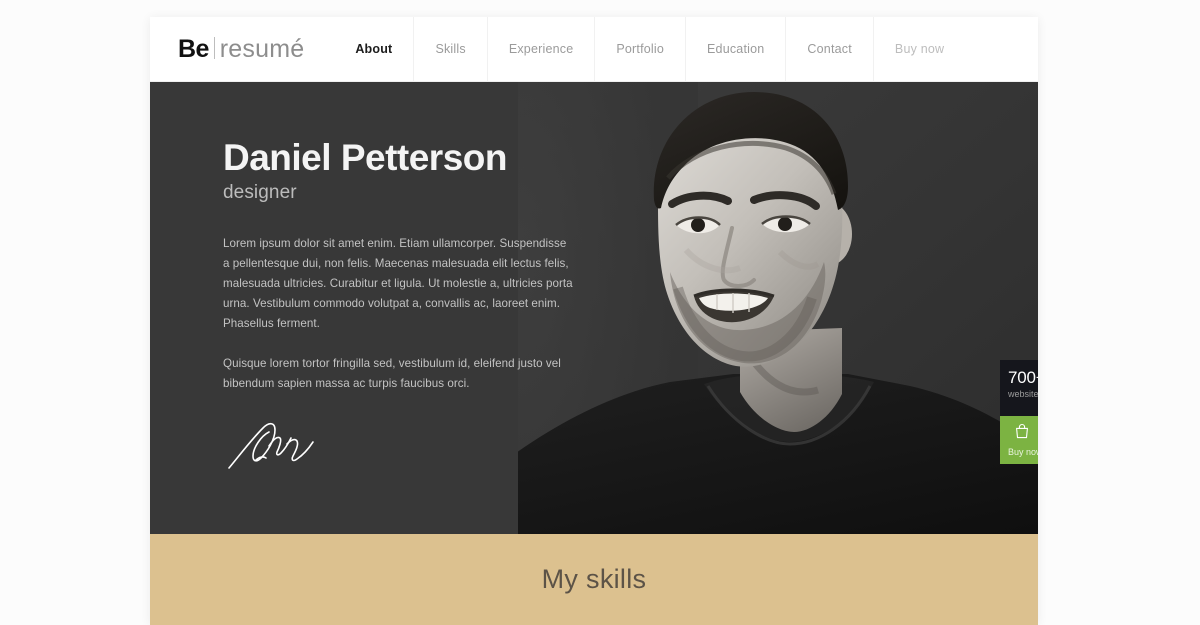 The image size is (1200, 625). Describe the element at coordinates (365, 157) in the screenshot. I see `hero-name: Daniel Petterson` at that location.